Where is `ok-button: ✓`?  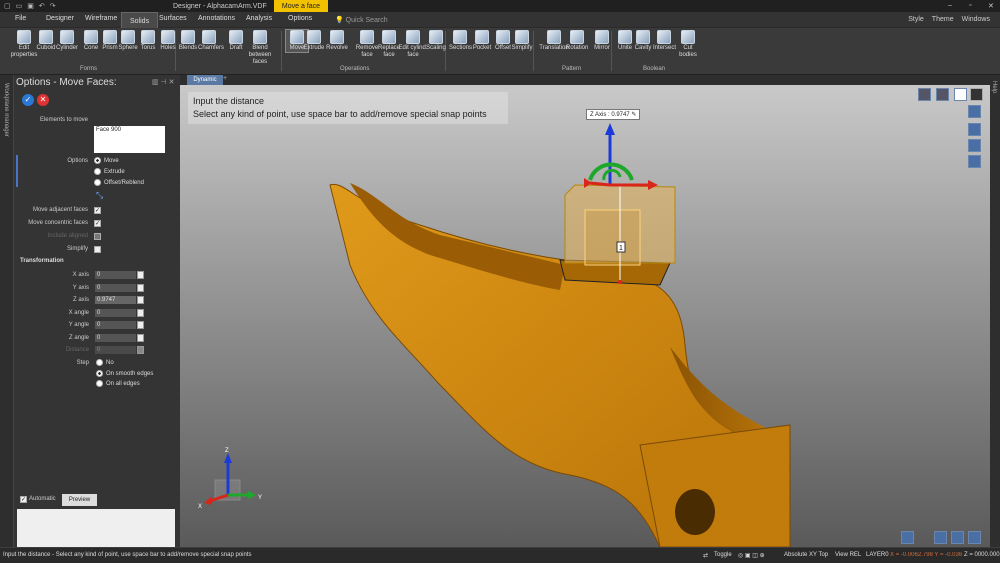 ok-button: ✓ is located at coordinates (28, 100).